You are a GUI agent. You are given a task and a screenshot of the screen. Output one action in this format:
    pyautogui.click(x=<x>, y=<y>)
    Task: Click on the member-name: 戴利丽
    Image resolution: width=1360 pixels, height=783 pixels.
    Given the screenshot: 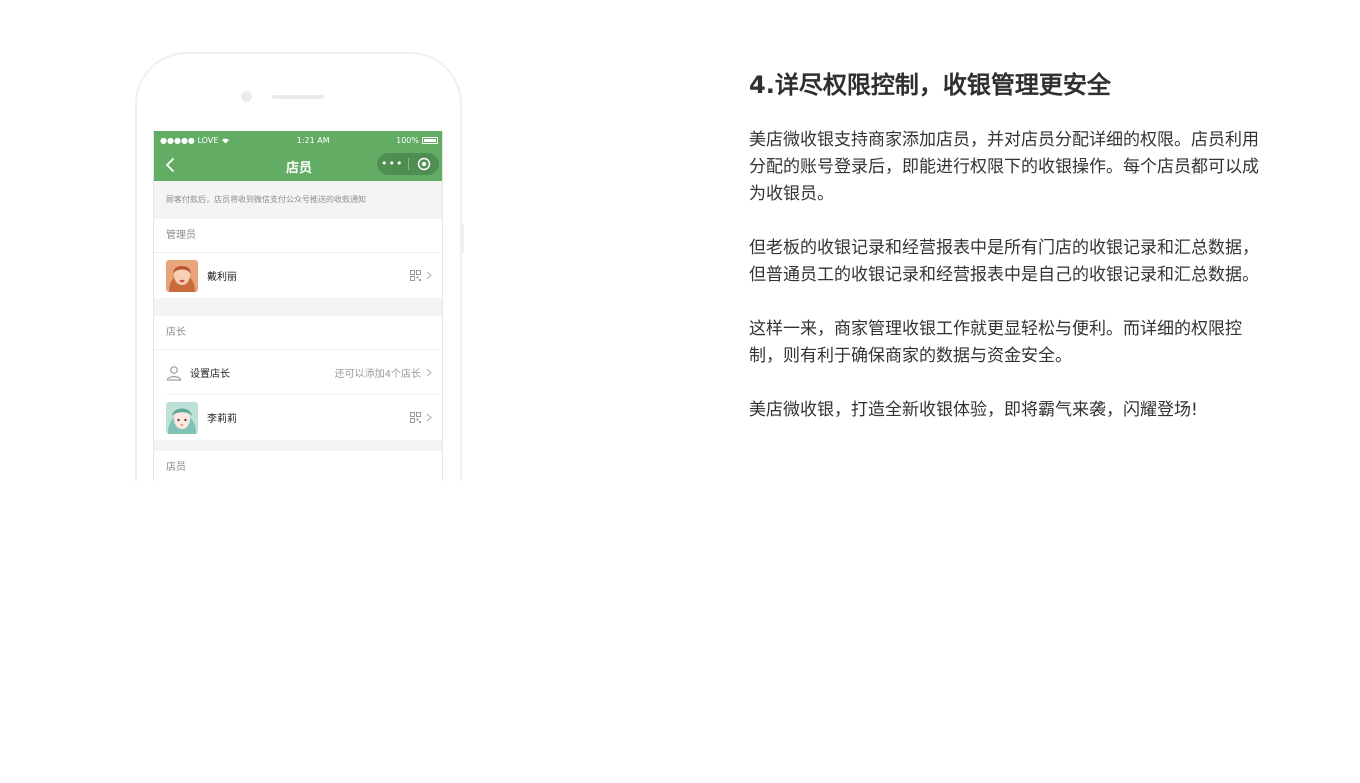 What is the action you would take?
    pyautogui.click(x=222, y=277)
    